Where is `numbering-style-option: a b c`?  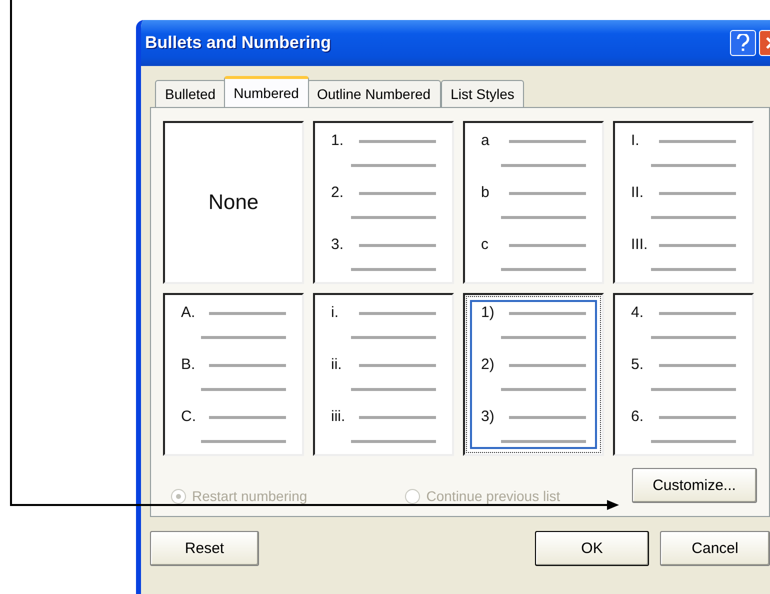 numbering-style-option: a b c is located at coordinates (533, 202).